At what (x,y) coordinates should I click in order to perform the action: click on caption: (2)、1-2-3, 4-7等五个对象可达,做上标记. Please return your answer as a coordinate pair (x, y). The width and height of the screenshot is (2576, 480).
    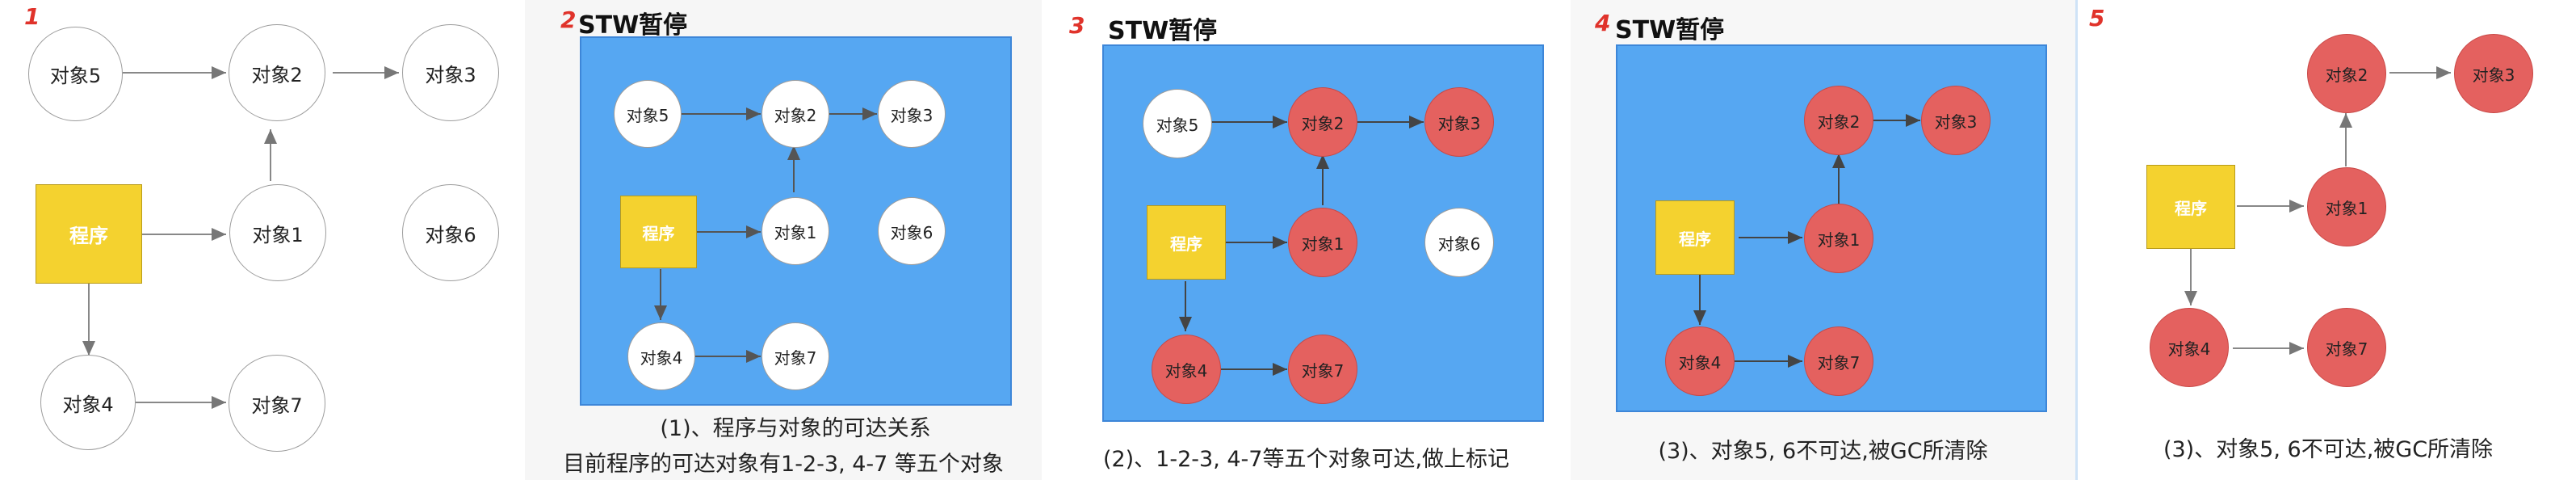
    Looking at the image, I should click on (1306, 459).